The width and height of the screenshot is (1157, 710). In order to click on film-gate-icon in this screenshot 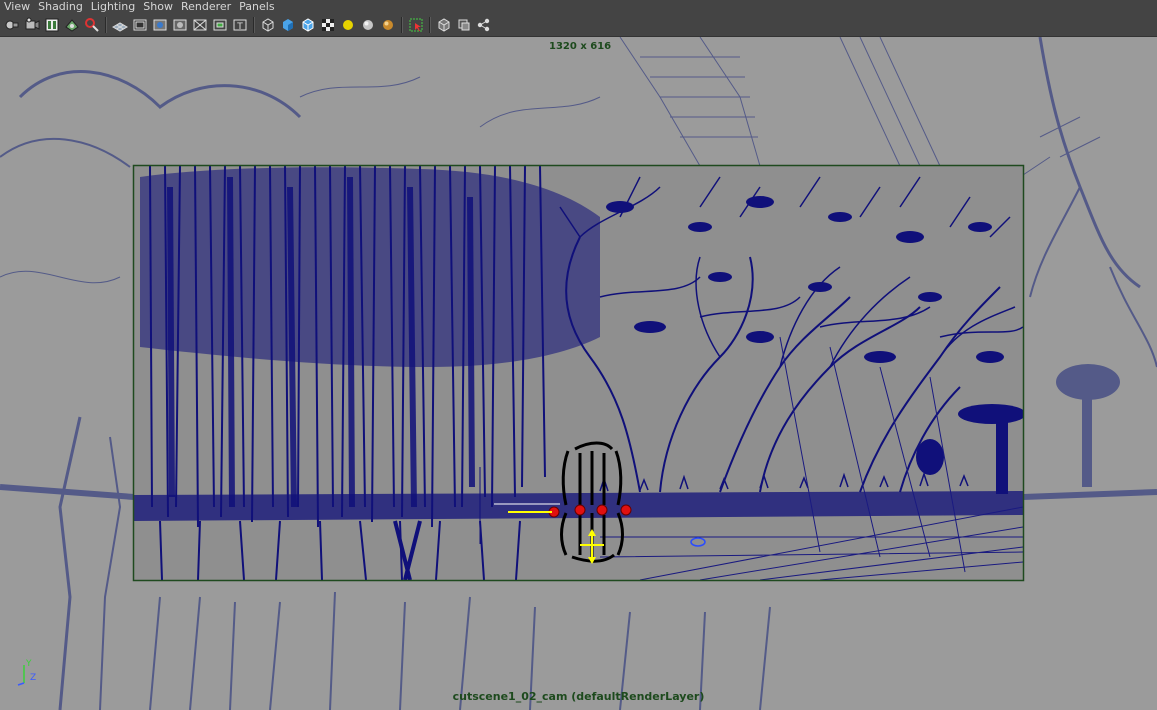, I will do `click(140, 25)`.